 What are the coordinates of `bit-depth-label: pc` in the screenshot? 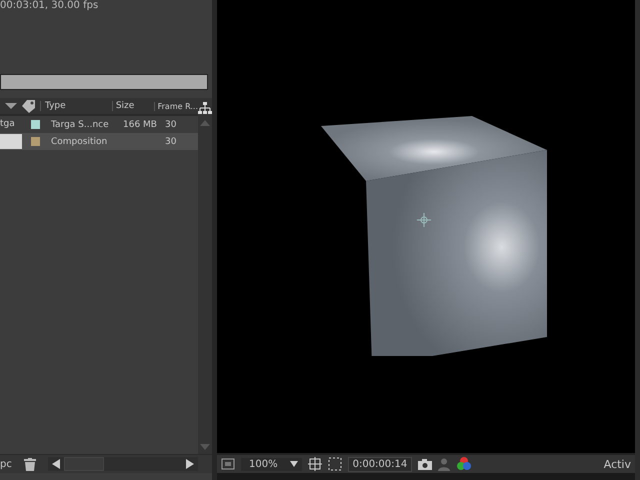 It's located at (6, 464).